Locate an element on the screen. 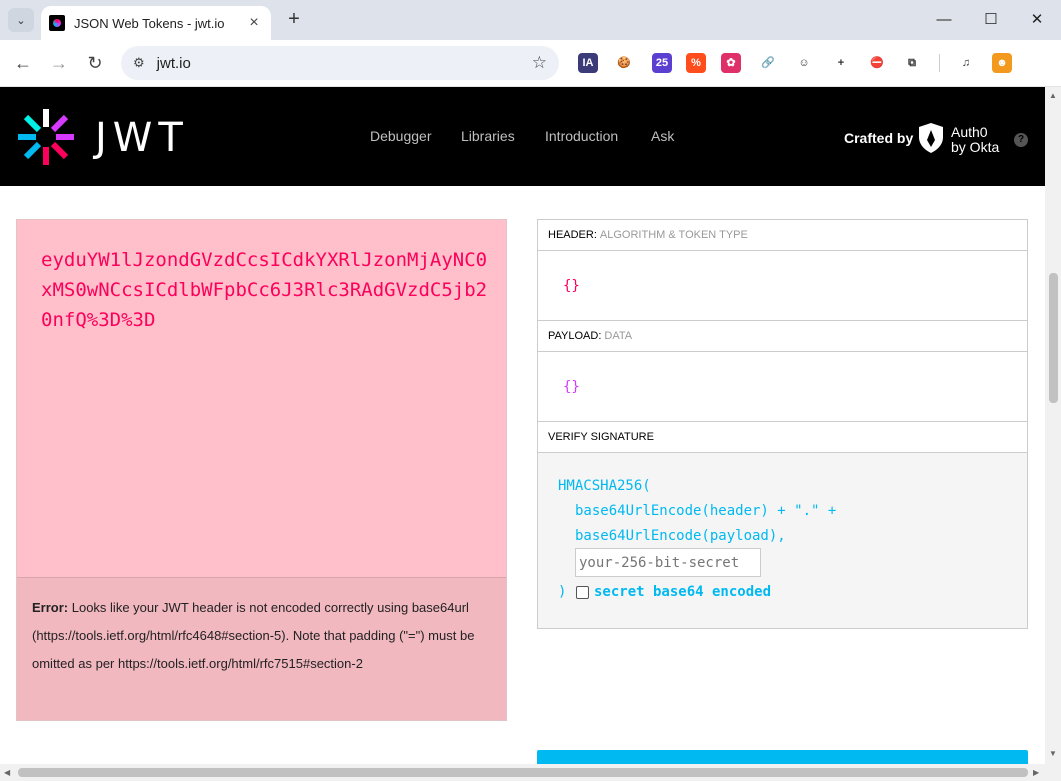 This screenshot has height=781, width=1061. cookie-extension-icon: 🍪 is located at coordinates (624, 63).